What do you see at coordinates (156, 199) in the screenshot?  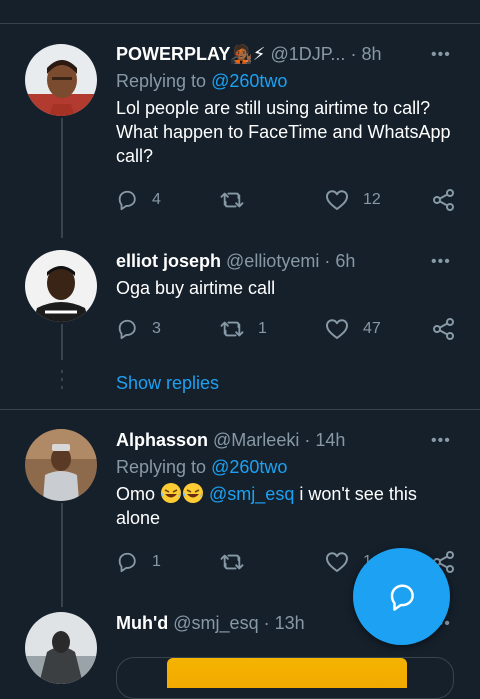 I see `reply-count: 4` at bounding box center [156, 199].